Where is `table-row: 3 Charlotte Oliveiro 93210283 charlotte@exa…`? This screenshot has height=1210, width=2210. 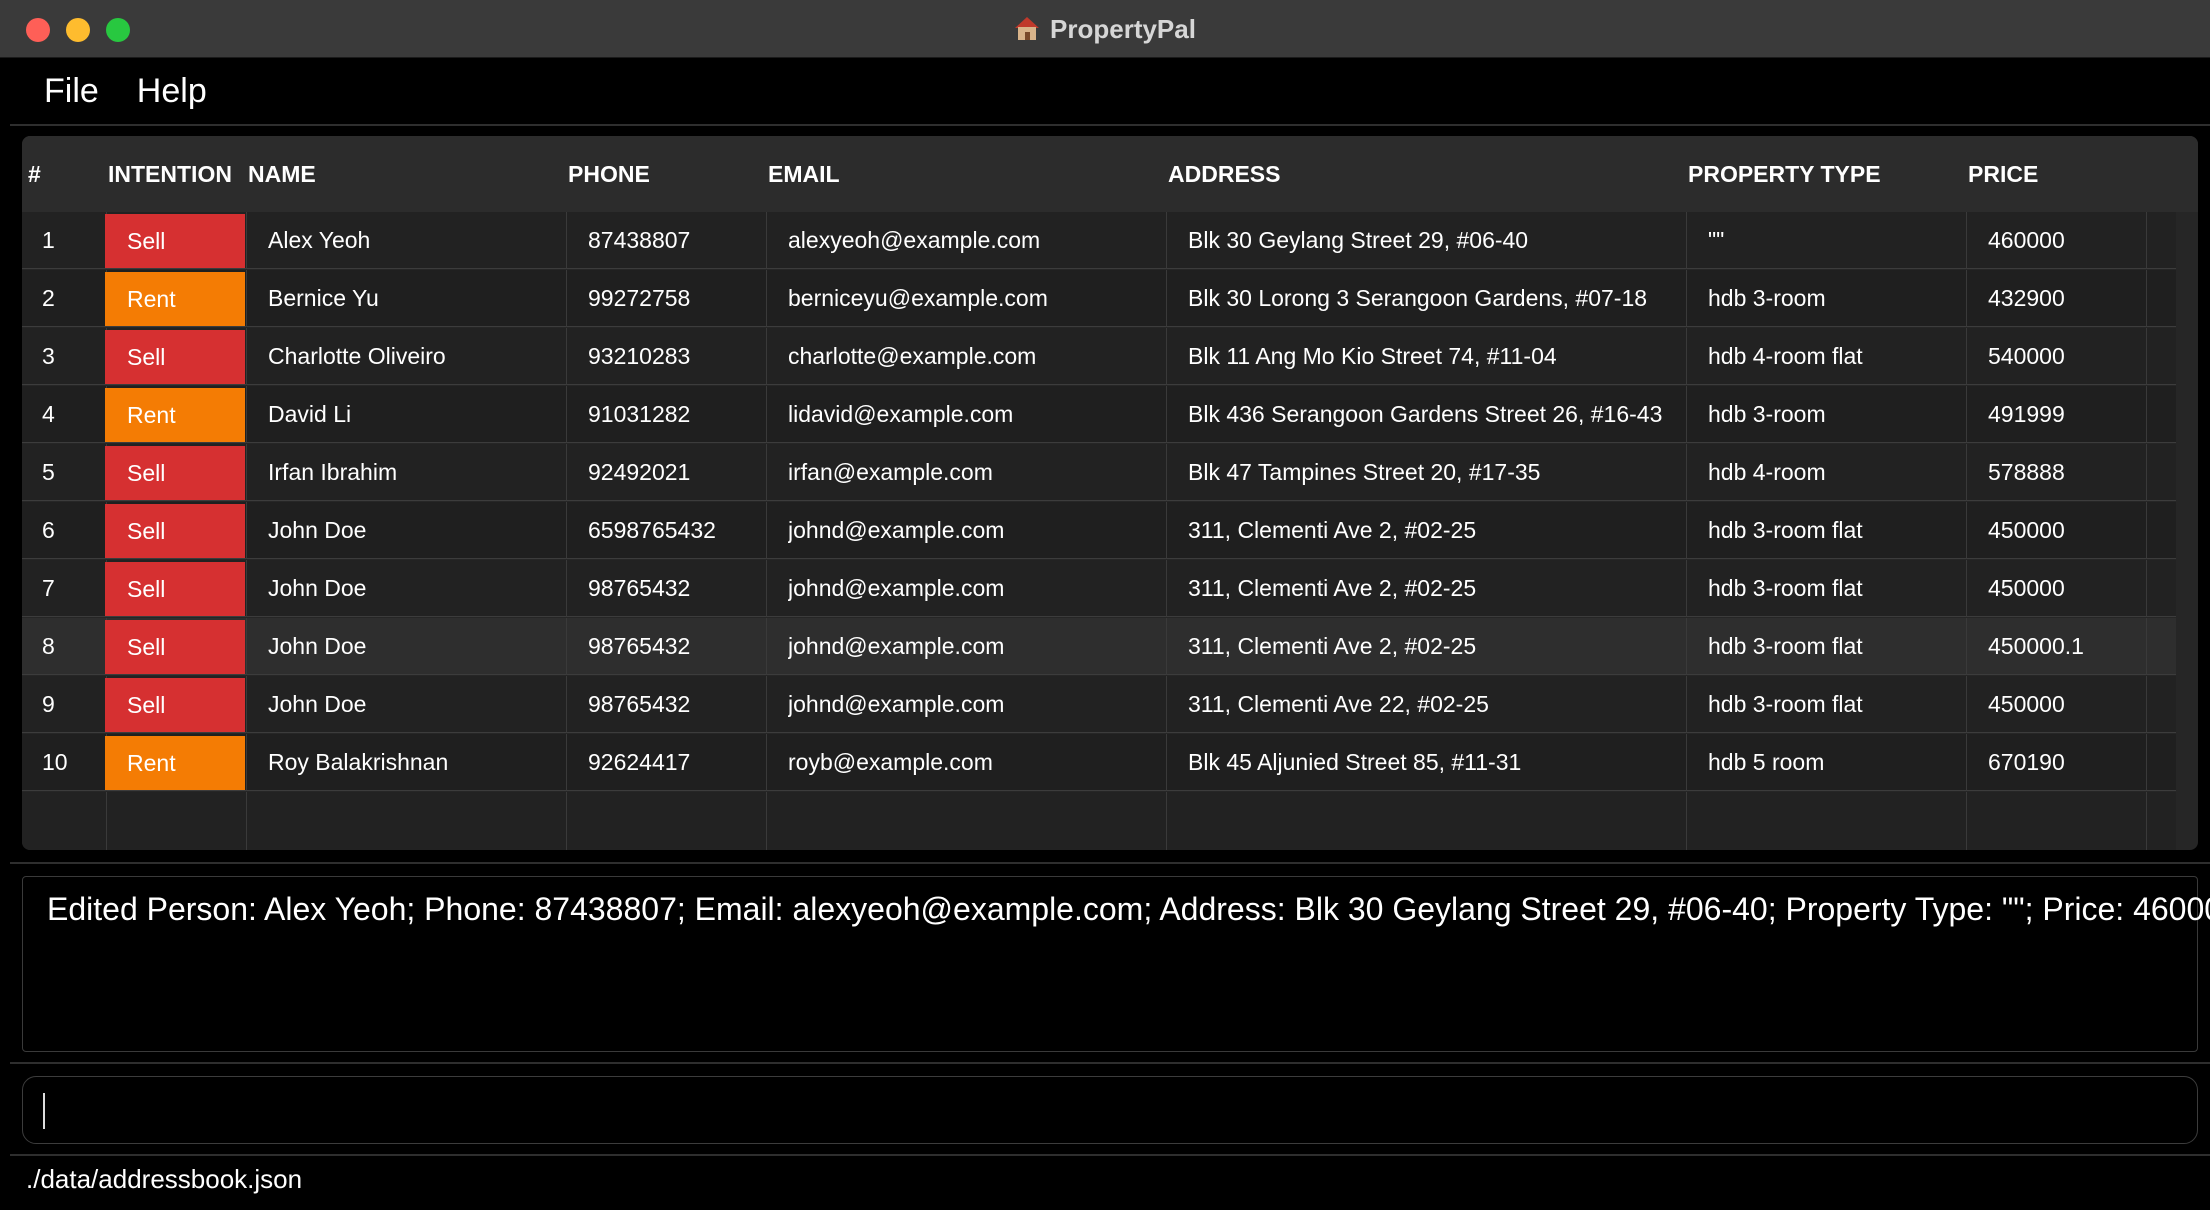
table-row: 3 Charlotte Oliveiro 93210283 charlotte@exa… is located at coordinates (1099, 356).